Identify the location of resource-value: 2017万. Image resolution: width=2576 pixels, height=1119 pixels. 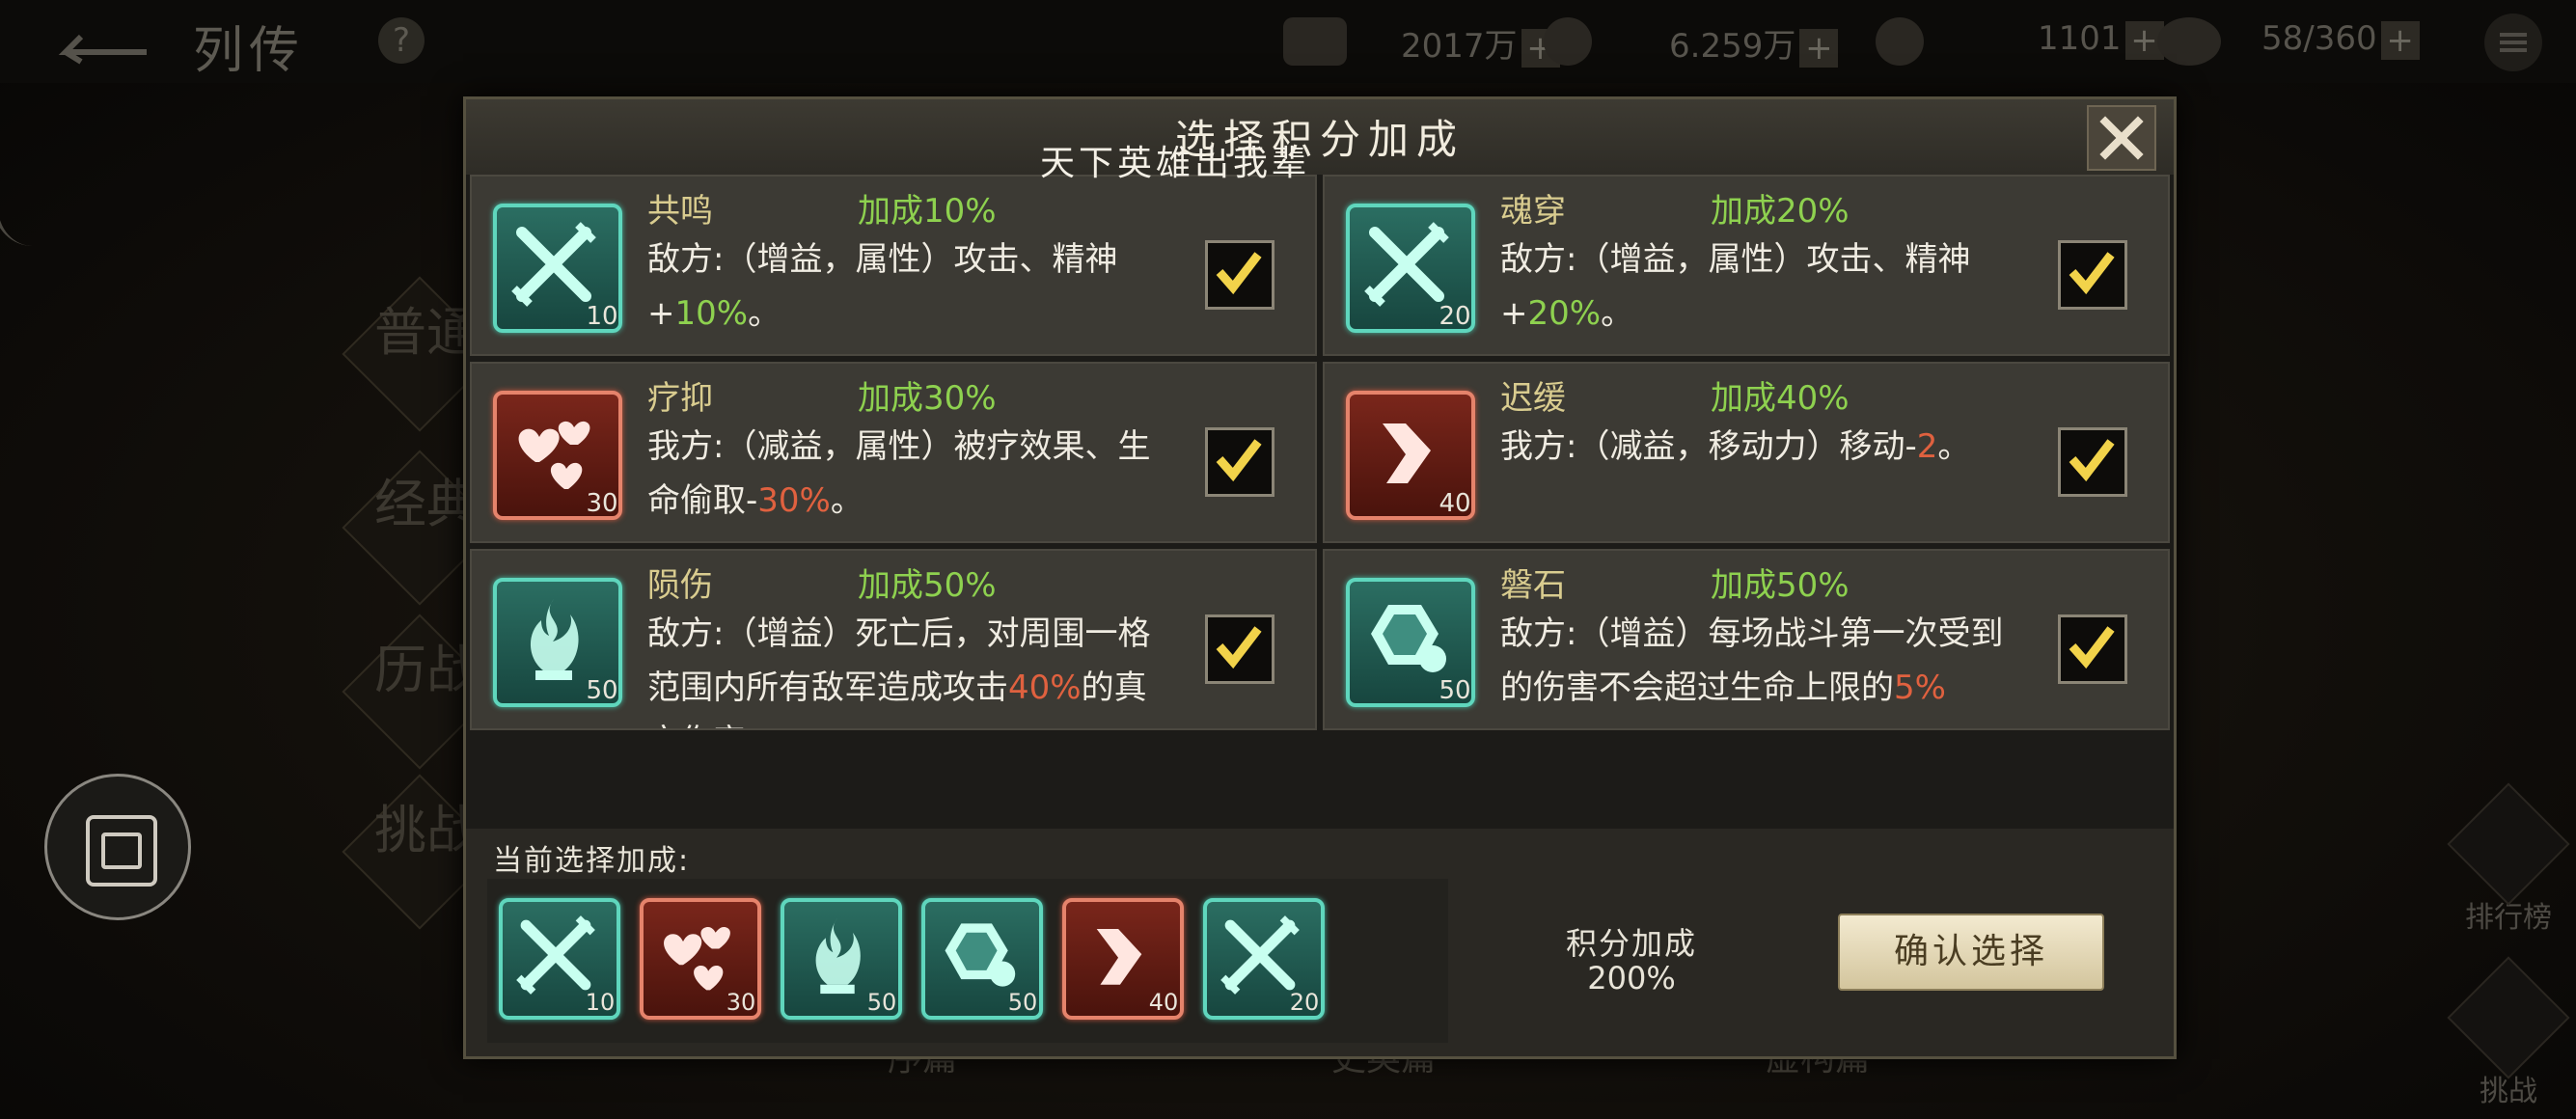
(1460, 46).